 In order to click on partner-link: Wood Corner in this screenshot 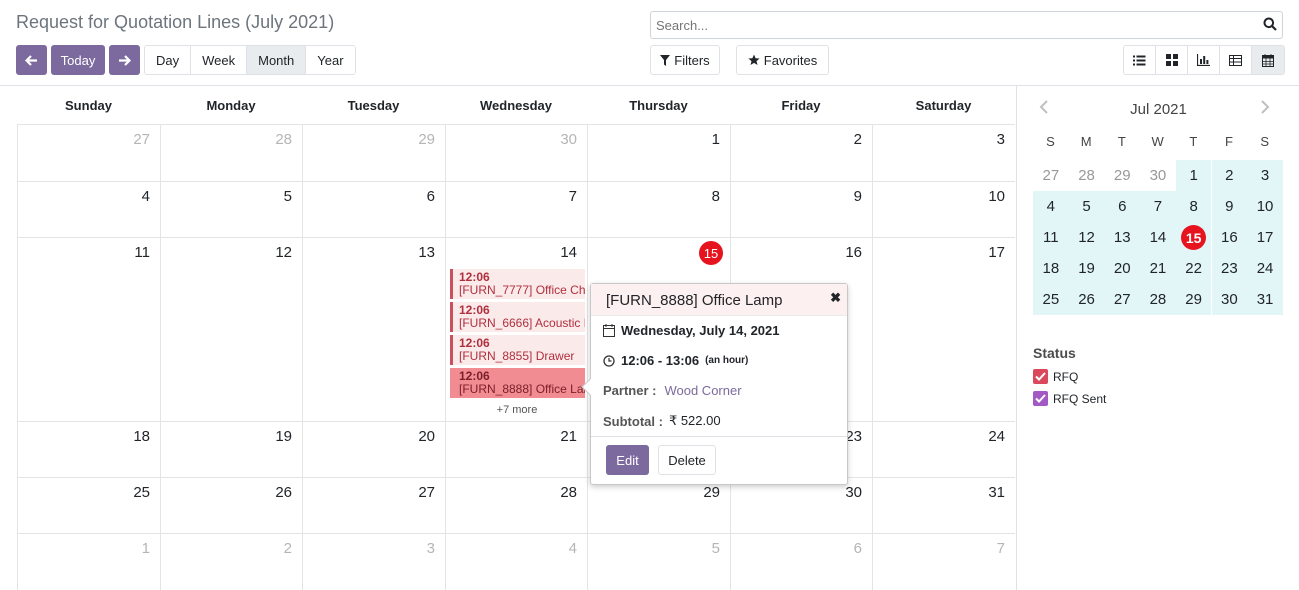, I will do `click(702, 390)`.